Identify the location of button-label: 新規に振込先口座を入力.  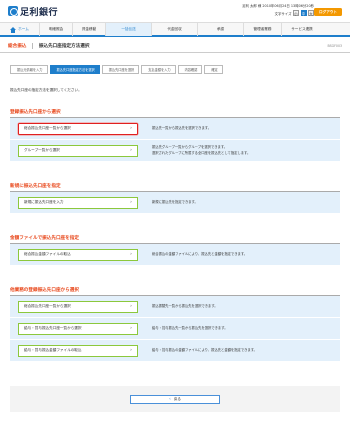
(44, 202).